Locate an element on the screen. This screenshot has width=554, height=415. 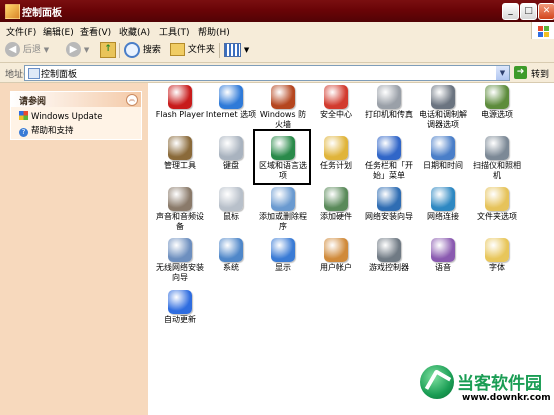
item-label: 扫描仪和照相机 is located at coordinates (497, 170).